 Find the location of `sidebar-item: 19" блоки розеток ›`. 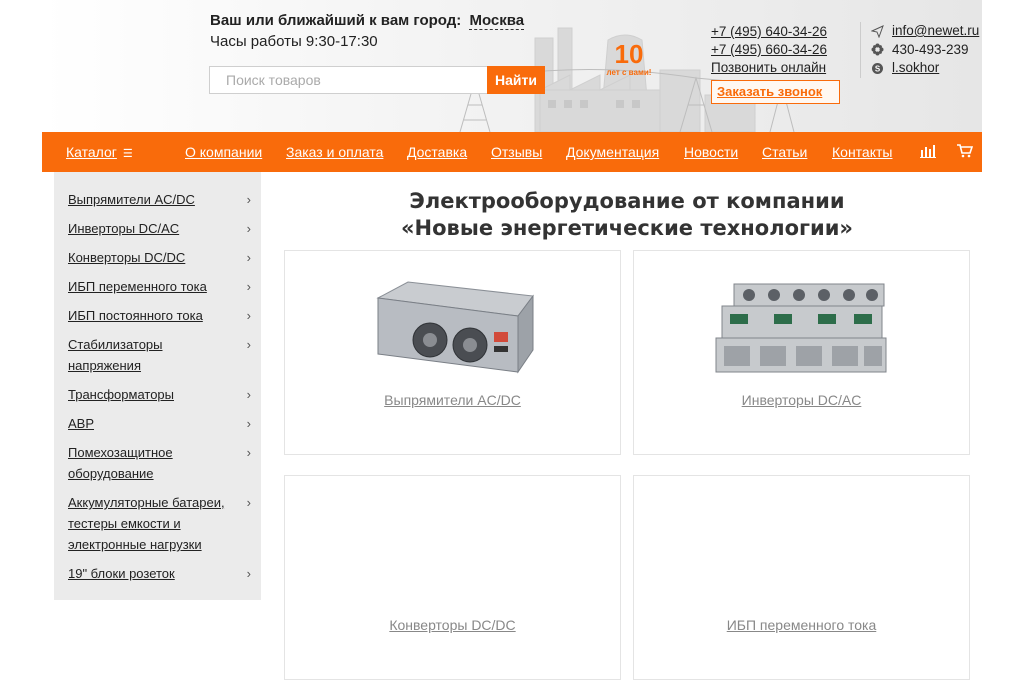

sidebar-item: 19" блоки розеток › is located at coordinates (157, 573).